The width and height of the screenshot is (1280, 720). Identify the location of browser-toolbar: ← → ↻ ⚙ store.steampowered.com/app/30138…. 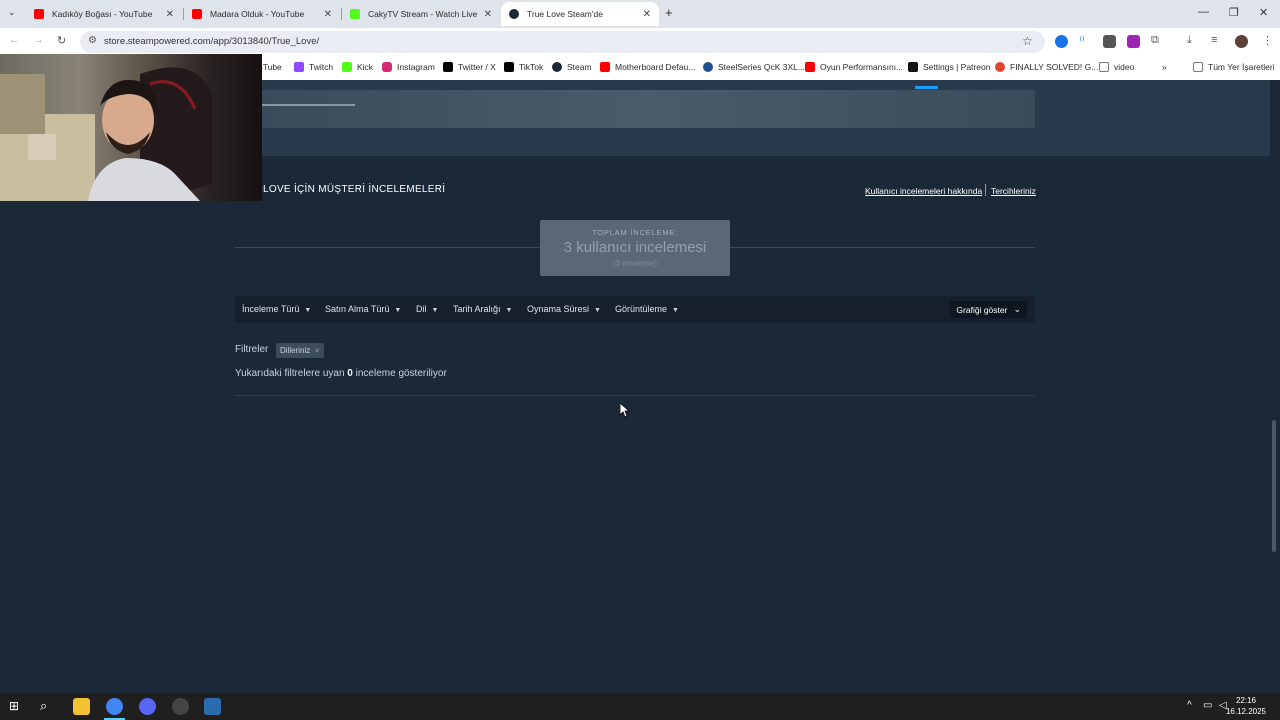
(640, 42).